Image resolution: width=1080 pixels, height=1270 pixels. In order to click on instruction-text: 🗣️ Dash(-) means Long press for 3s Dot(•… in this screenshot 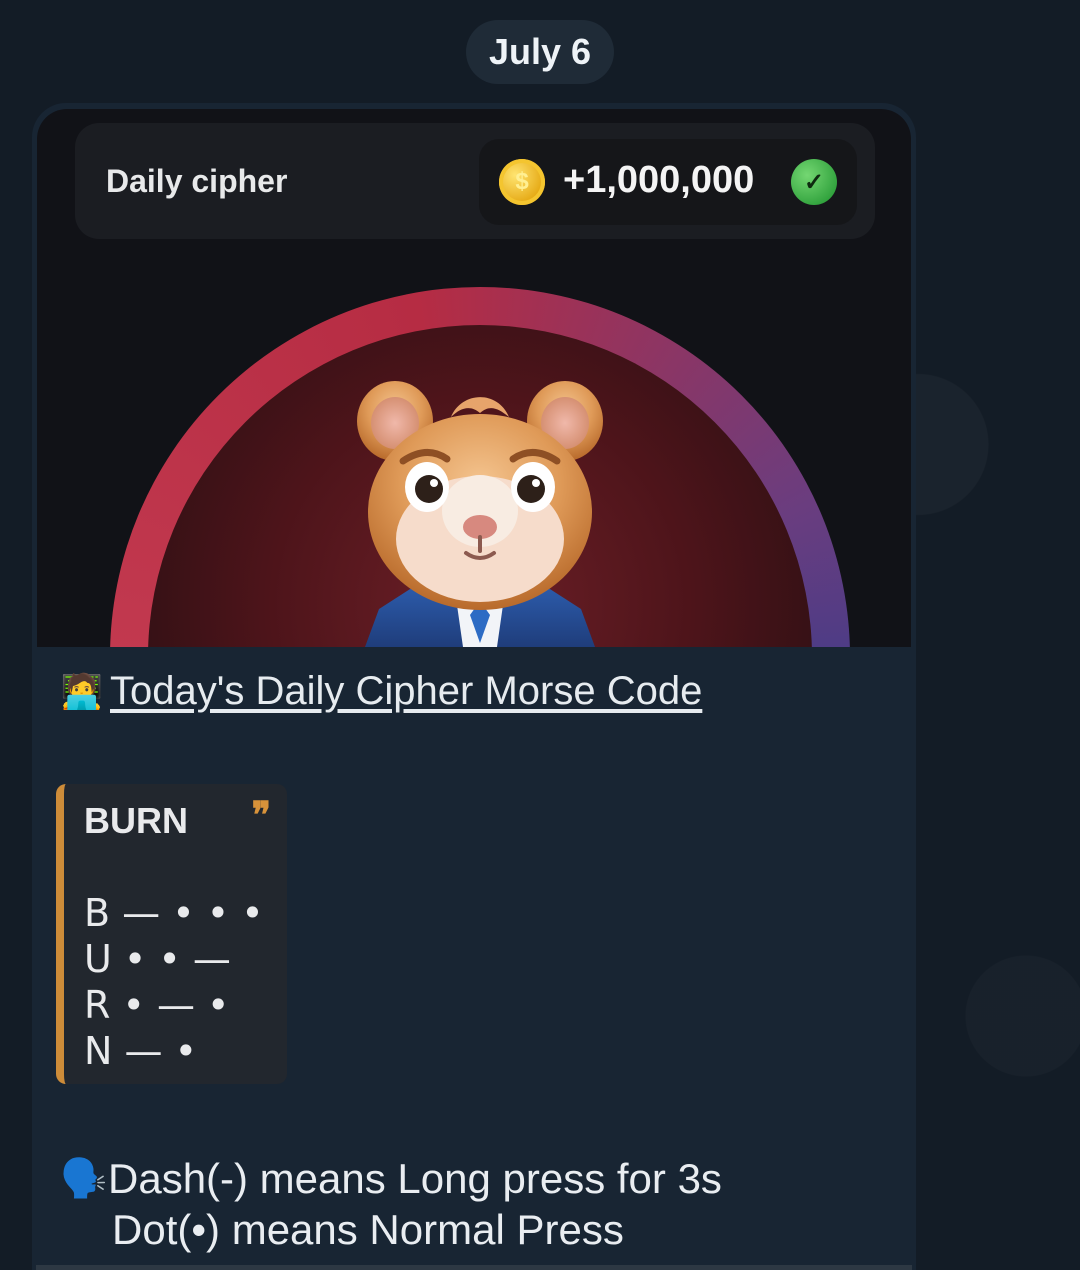, I will do `click(458, 1204)`.